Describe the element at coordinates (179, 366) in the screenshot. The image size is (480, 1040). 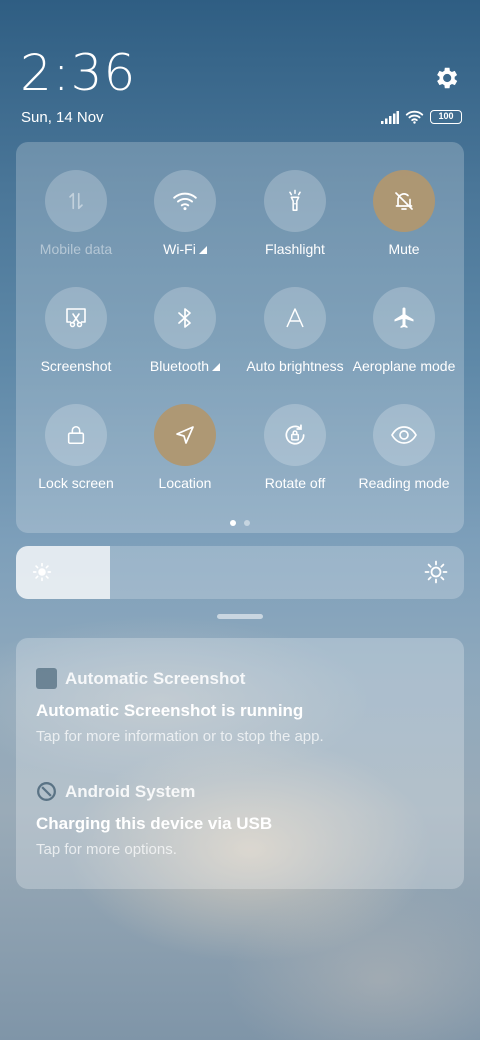
I see `tile-bluetooth-label: Bluetooth` at that location.